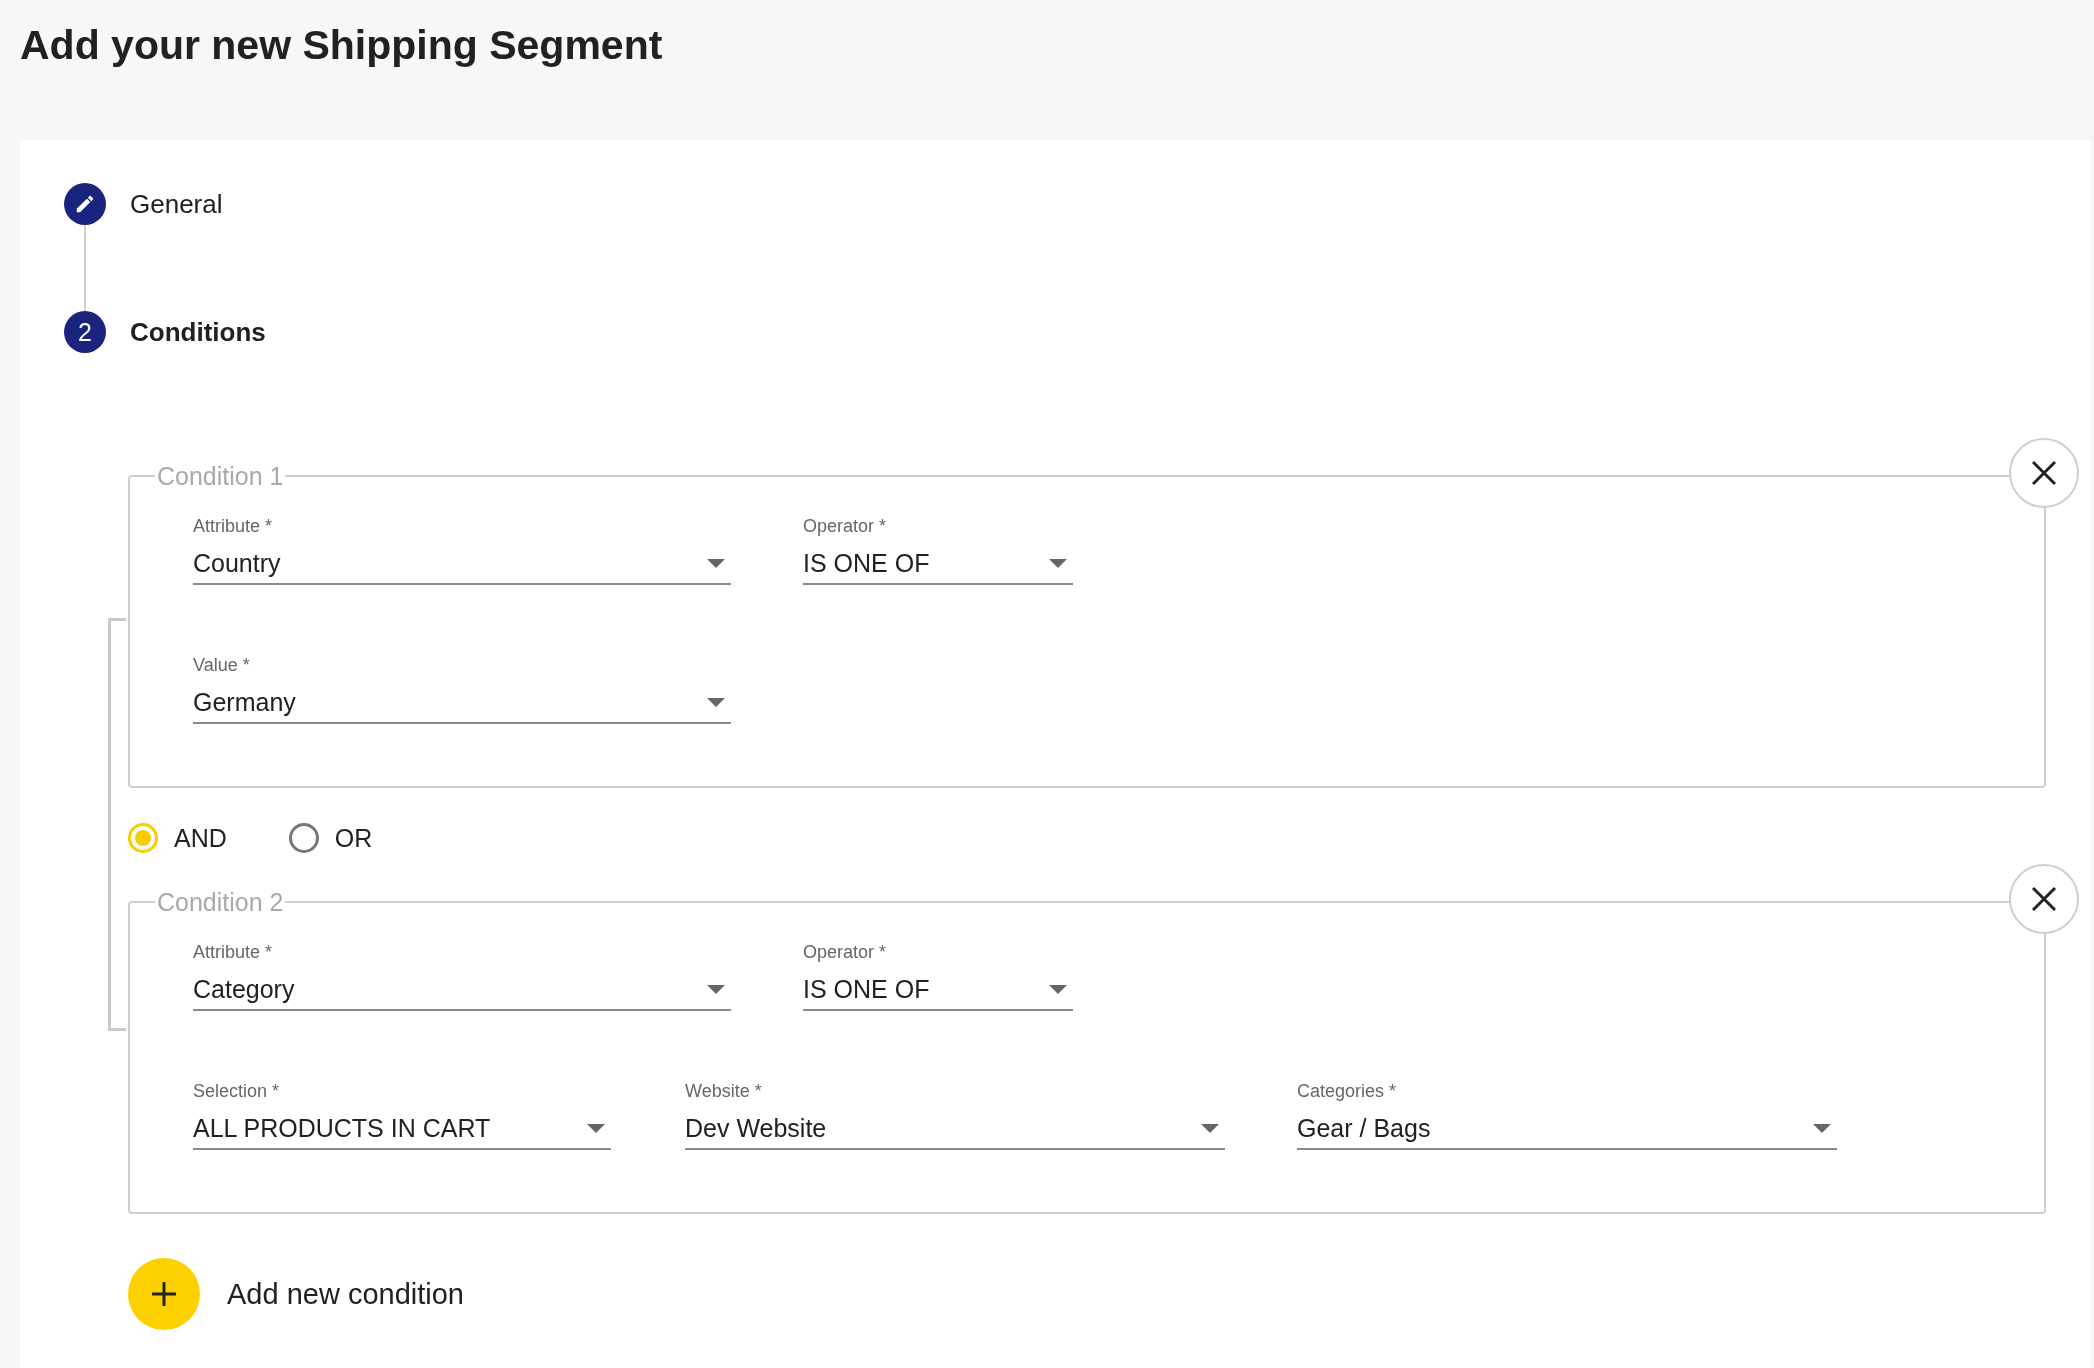  I want to click on dropdown-field: Dev Website, so click(955, 1129).